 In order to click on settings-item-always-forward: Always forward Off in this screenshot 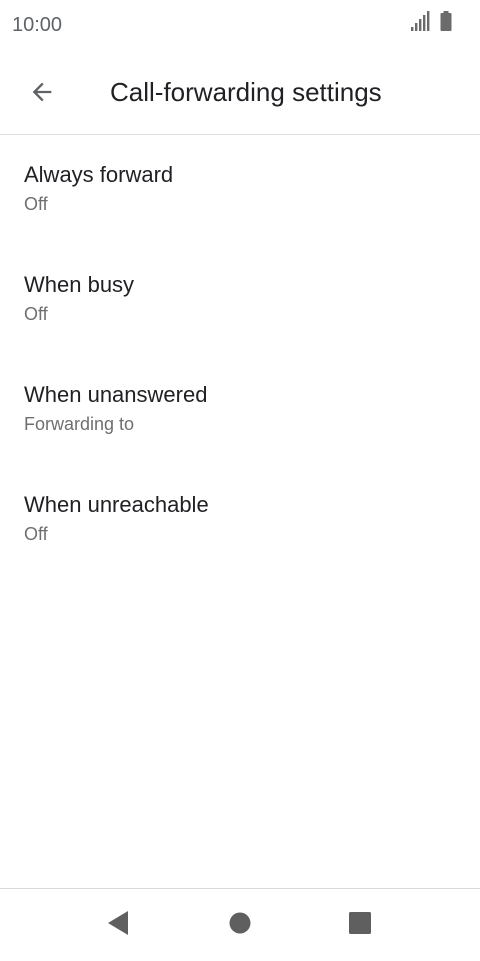, I will do `click(240, 190)`.